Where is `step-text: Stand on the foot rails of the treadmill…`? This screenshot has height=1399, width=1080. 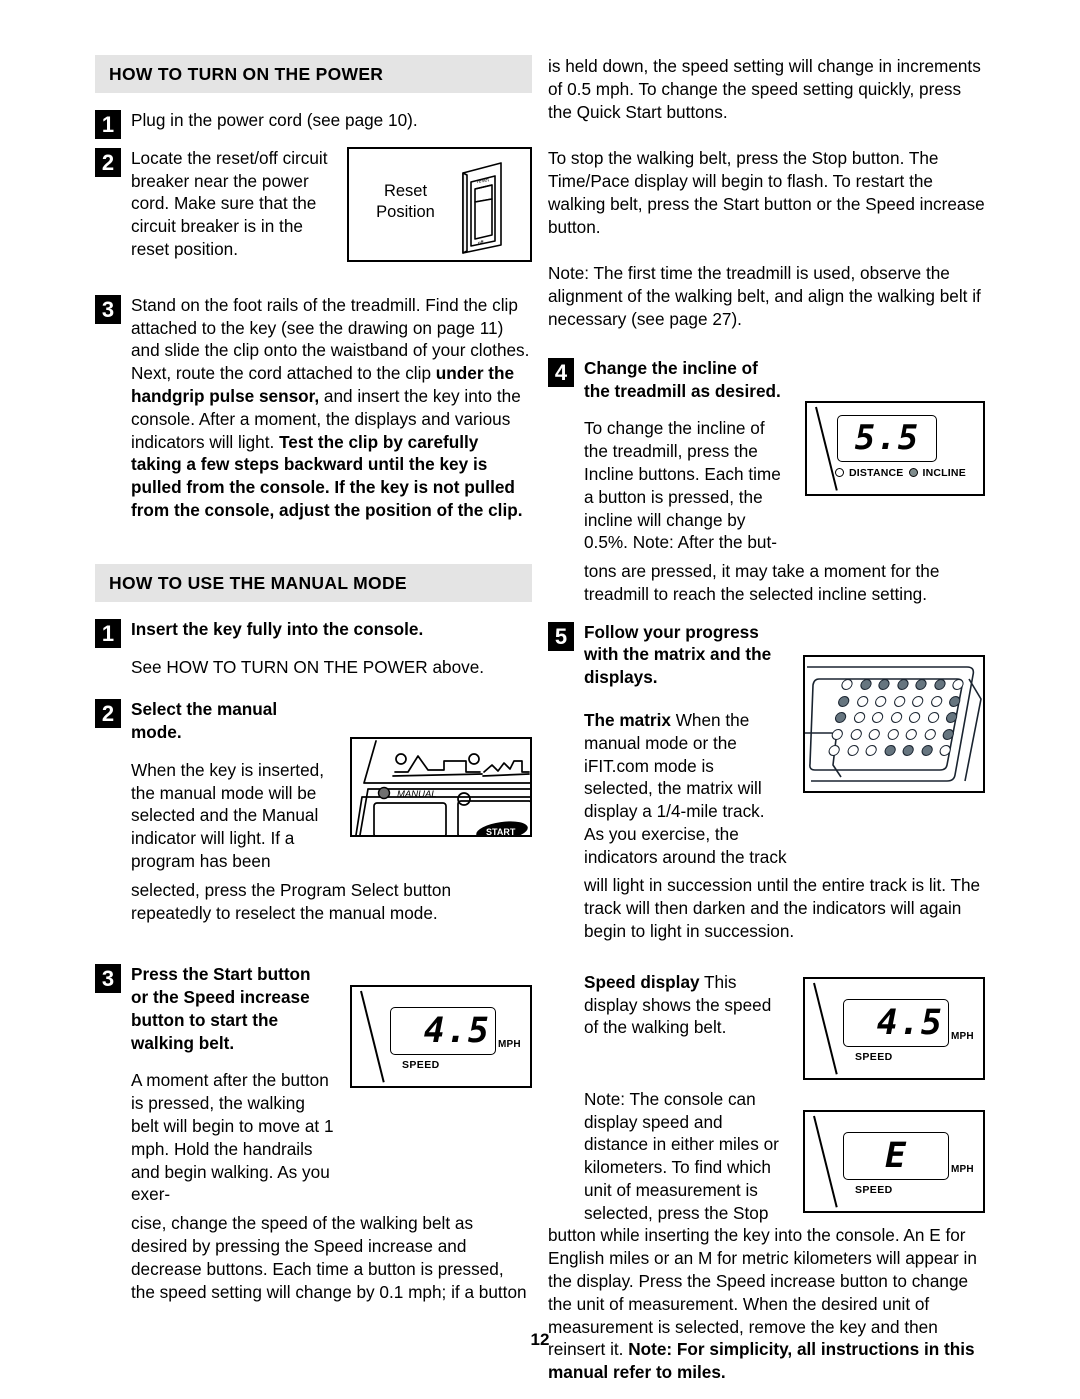 step-text: Stand on the foot rails of the treadmill… is located at coordinates (331, 408).